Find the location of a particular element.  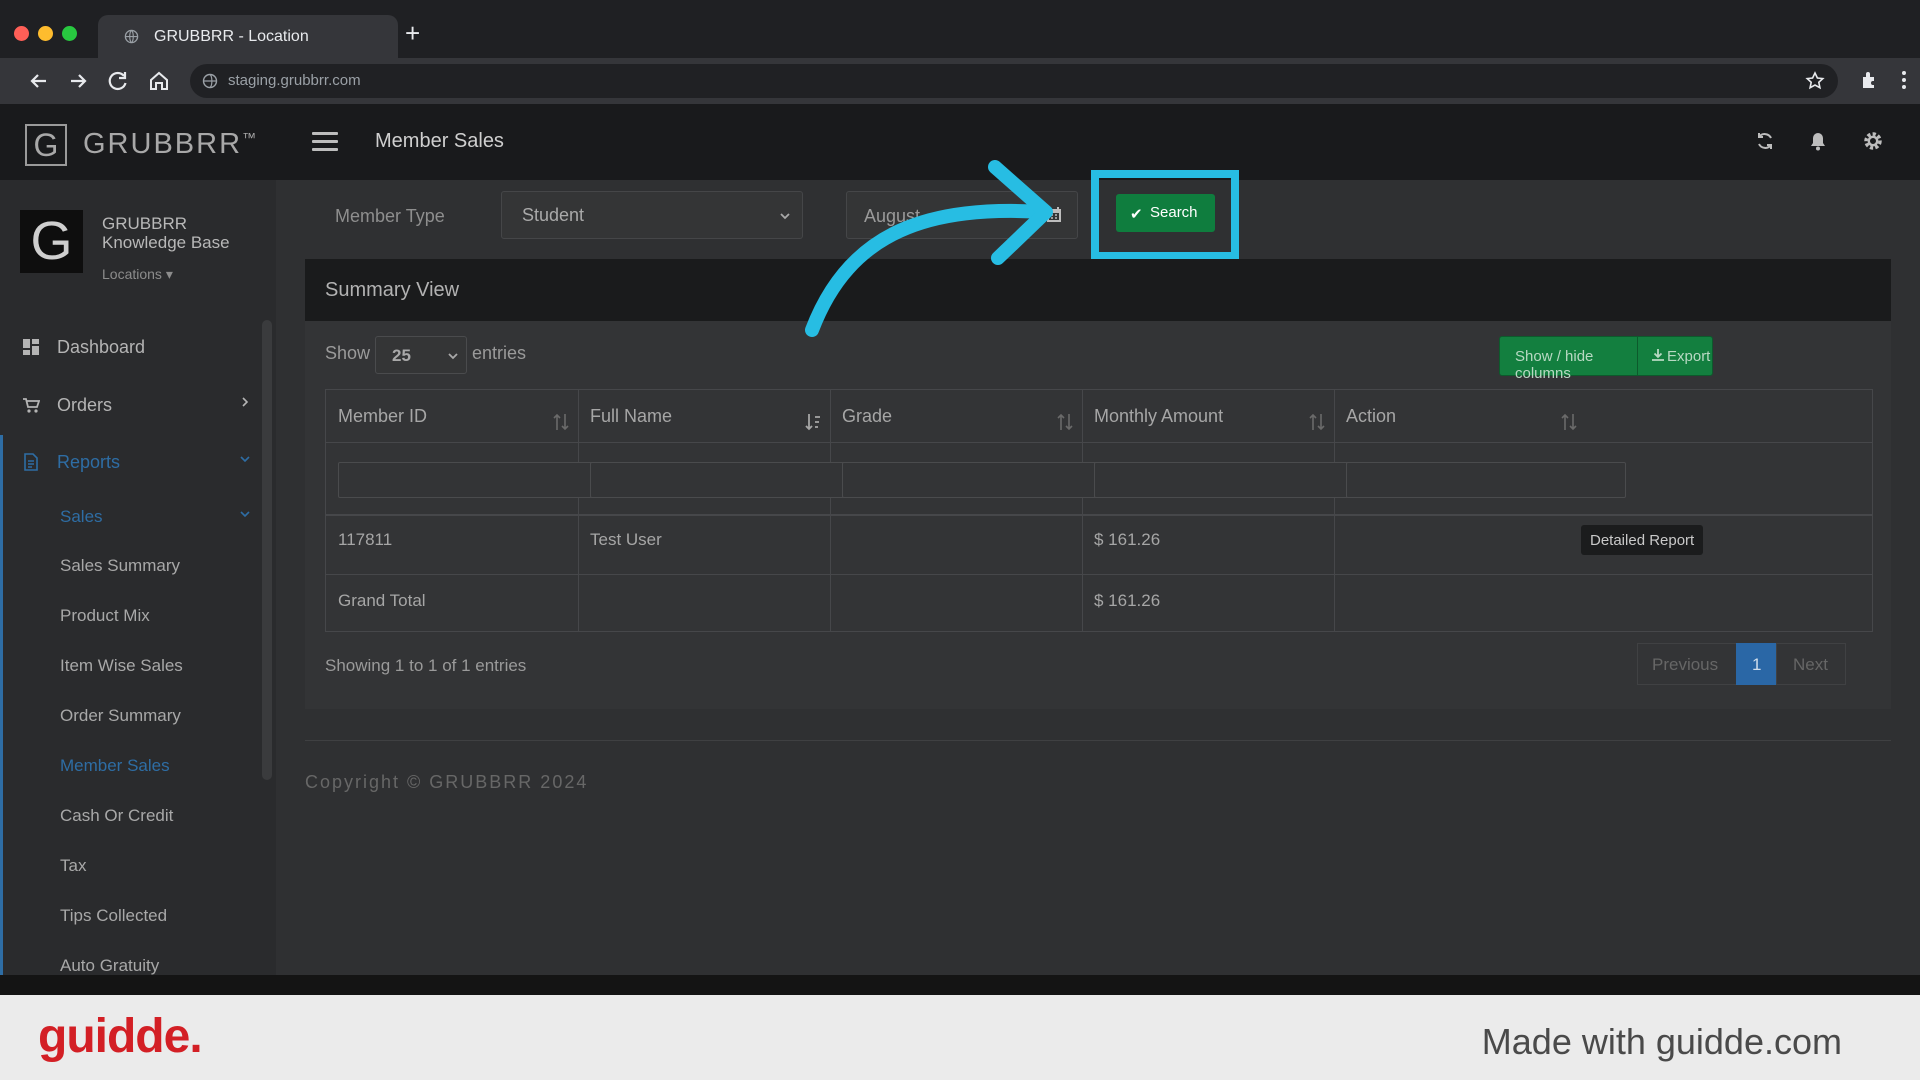

cell-member-id: 117811 is located at coordinates (365, 539).